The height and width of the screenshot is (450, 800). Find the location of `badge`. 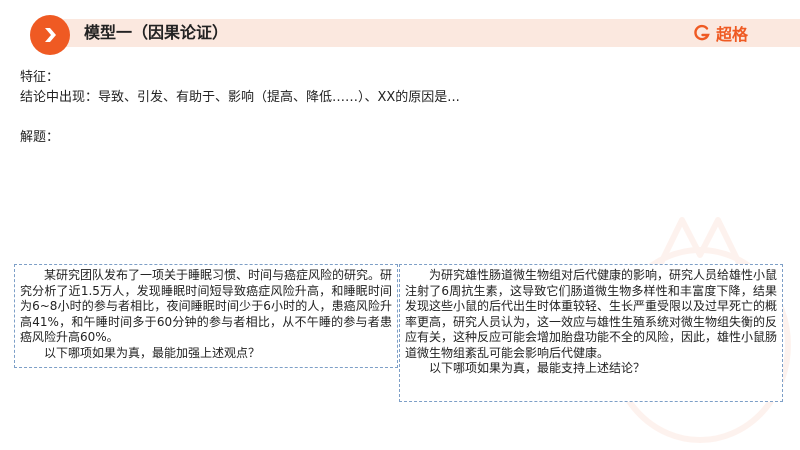

badge is located at coordinates (50, 35).